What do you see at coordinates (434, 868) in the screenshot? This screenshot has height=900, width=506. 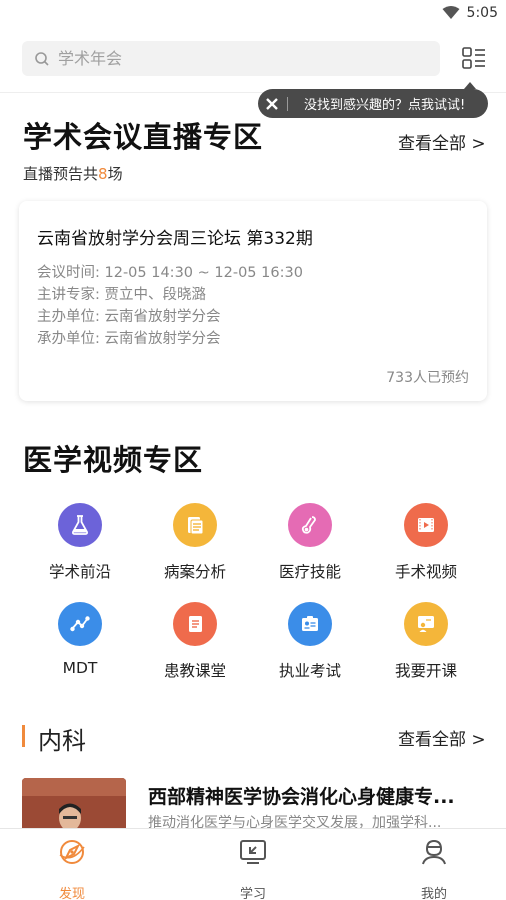 I see `tab-mine: 我的` at bounding box center [434, 868].